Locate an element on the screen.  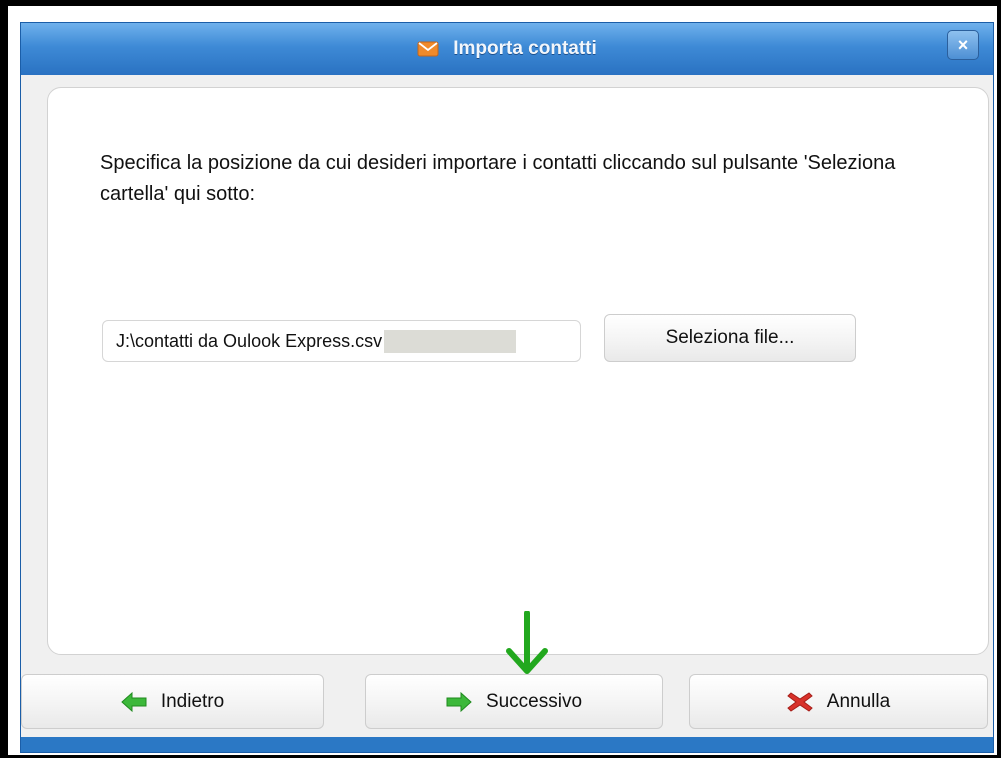
back-label: Indietro is located at coordinates (192, 701).